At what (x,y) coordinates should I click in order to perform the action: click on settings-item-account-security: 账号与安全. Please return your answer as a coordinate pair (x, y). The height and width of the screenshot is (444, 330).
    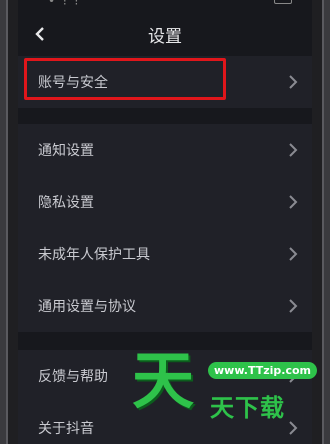
    Looking at the image, I should click on (165, 82).